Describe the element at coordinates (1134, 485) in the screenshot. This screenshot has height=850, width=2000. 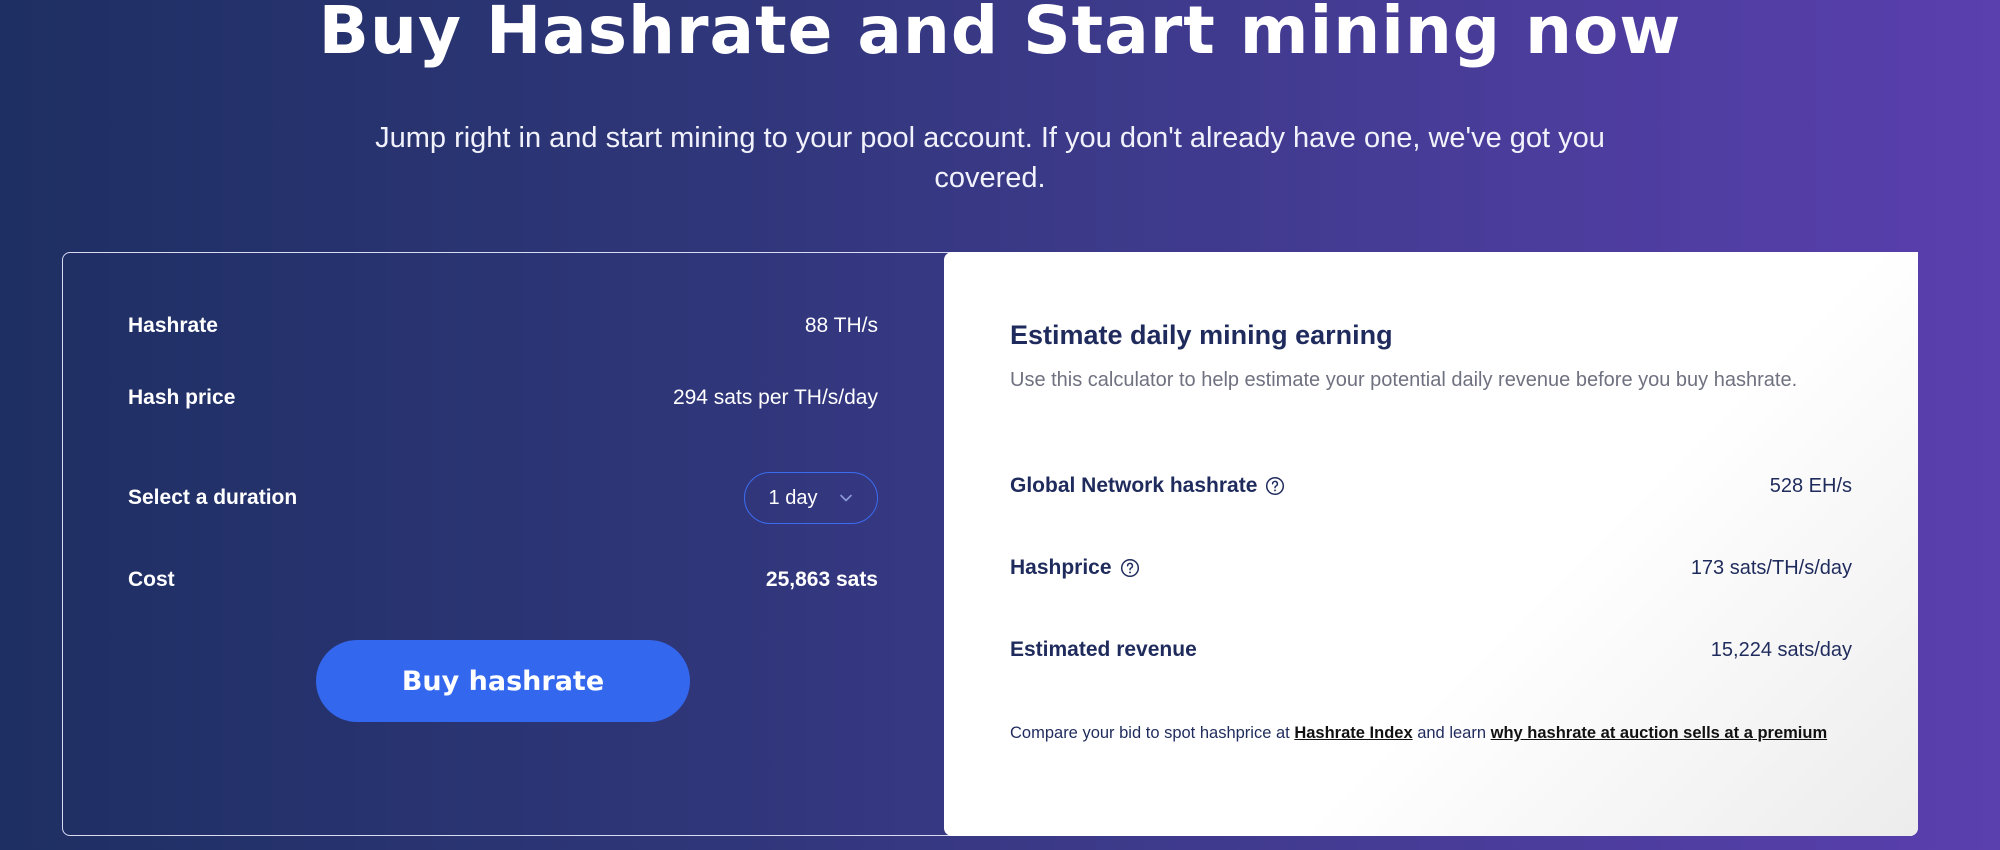
I see `network-hashrate-label: Global Network hashrate` at that location.